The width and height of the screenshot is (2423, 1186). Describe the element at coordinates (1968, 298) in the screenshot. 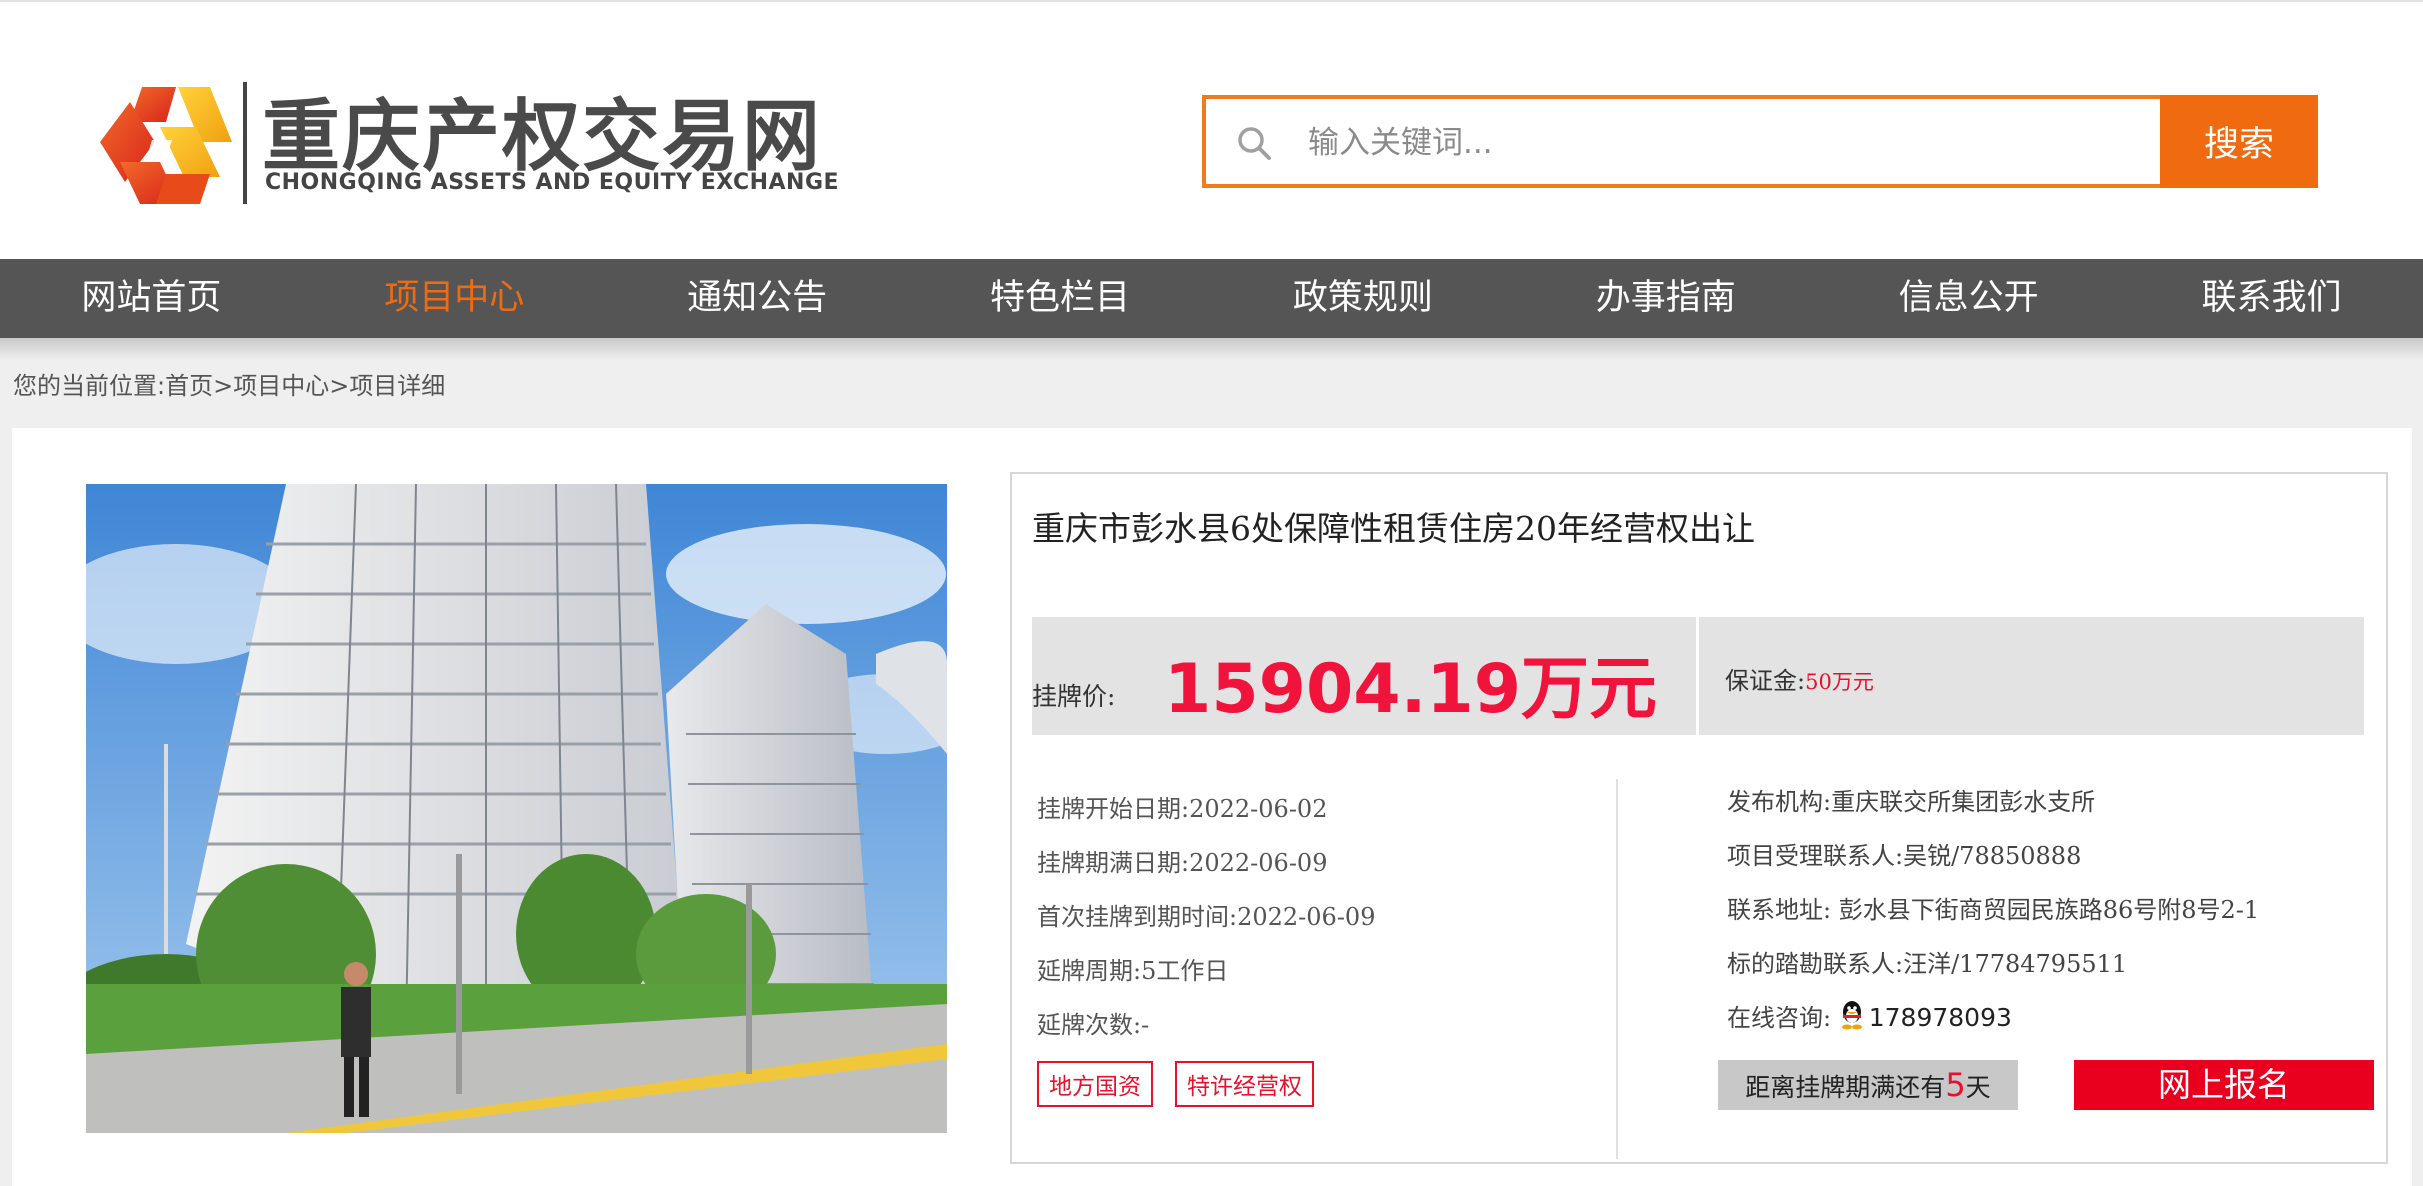

I see `nav-item-disclosure: 信息公开` at that location.